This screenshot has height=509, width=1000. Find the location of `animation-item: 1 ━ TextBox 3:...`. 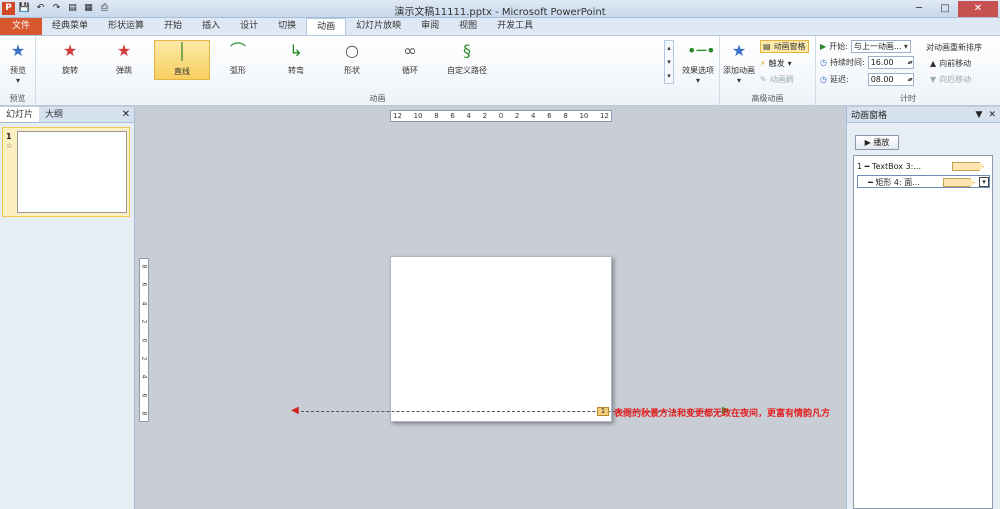

animation-item: 1 ━ TextBox 3:... is located at coordinates (923, 166).